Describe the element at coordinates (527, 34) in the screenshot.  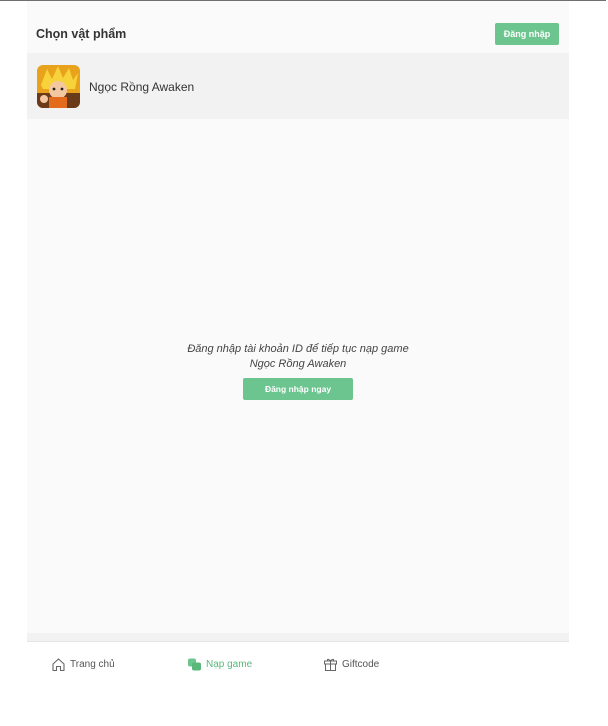
I see `login-button: Đăng nhập` at that location.